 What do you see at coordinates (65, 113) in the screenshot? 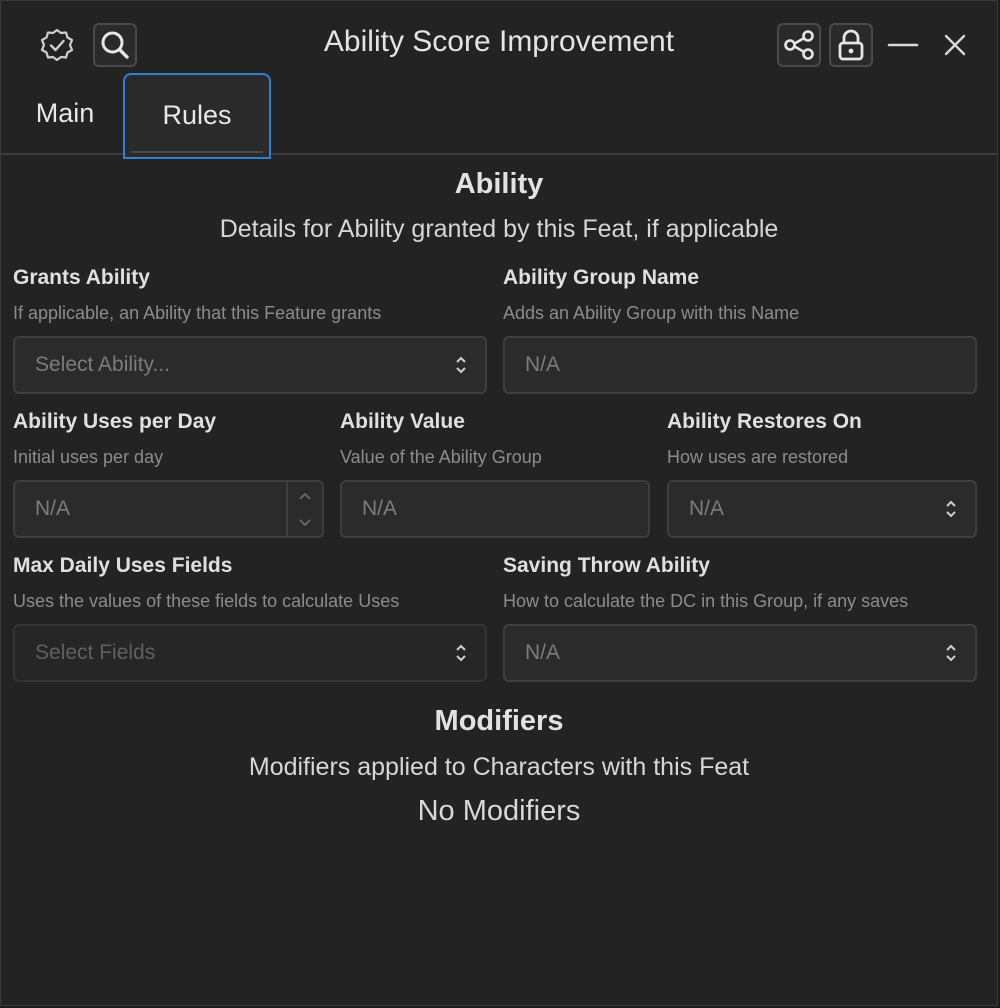
I see `tab-main: Main` at bounding box center [65, 113].